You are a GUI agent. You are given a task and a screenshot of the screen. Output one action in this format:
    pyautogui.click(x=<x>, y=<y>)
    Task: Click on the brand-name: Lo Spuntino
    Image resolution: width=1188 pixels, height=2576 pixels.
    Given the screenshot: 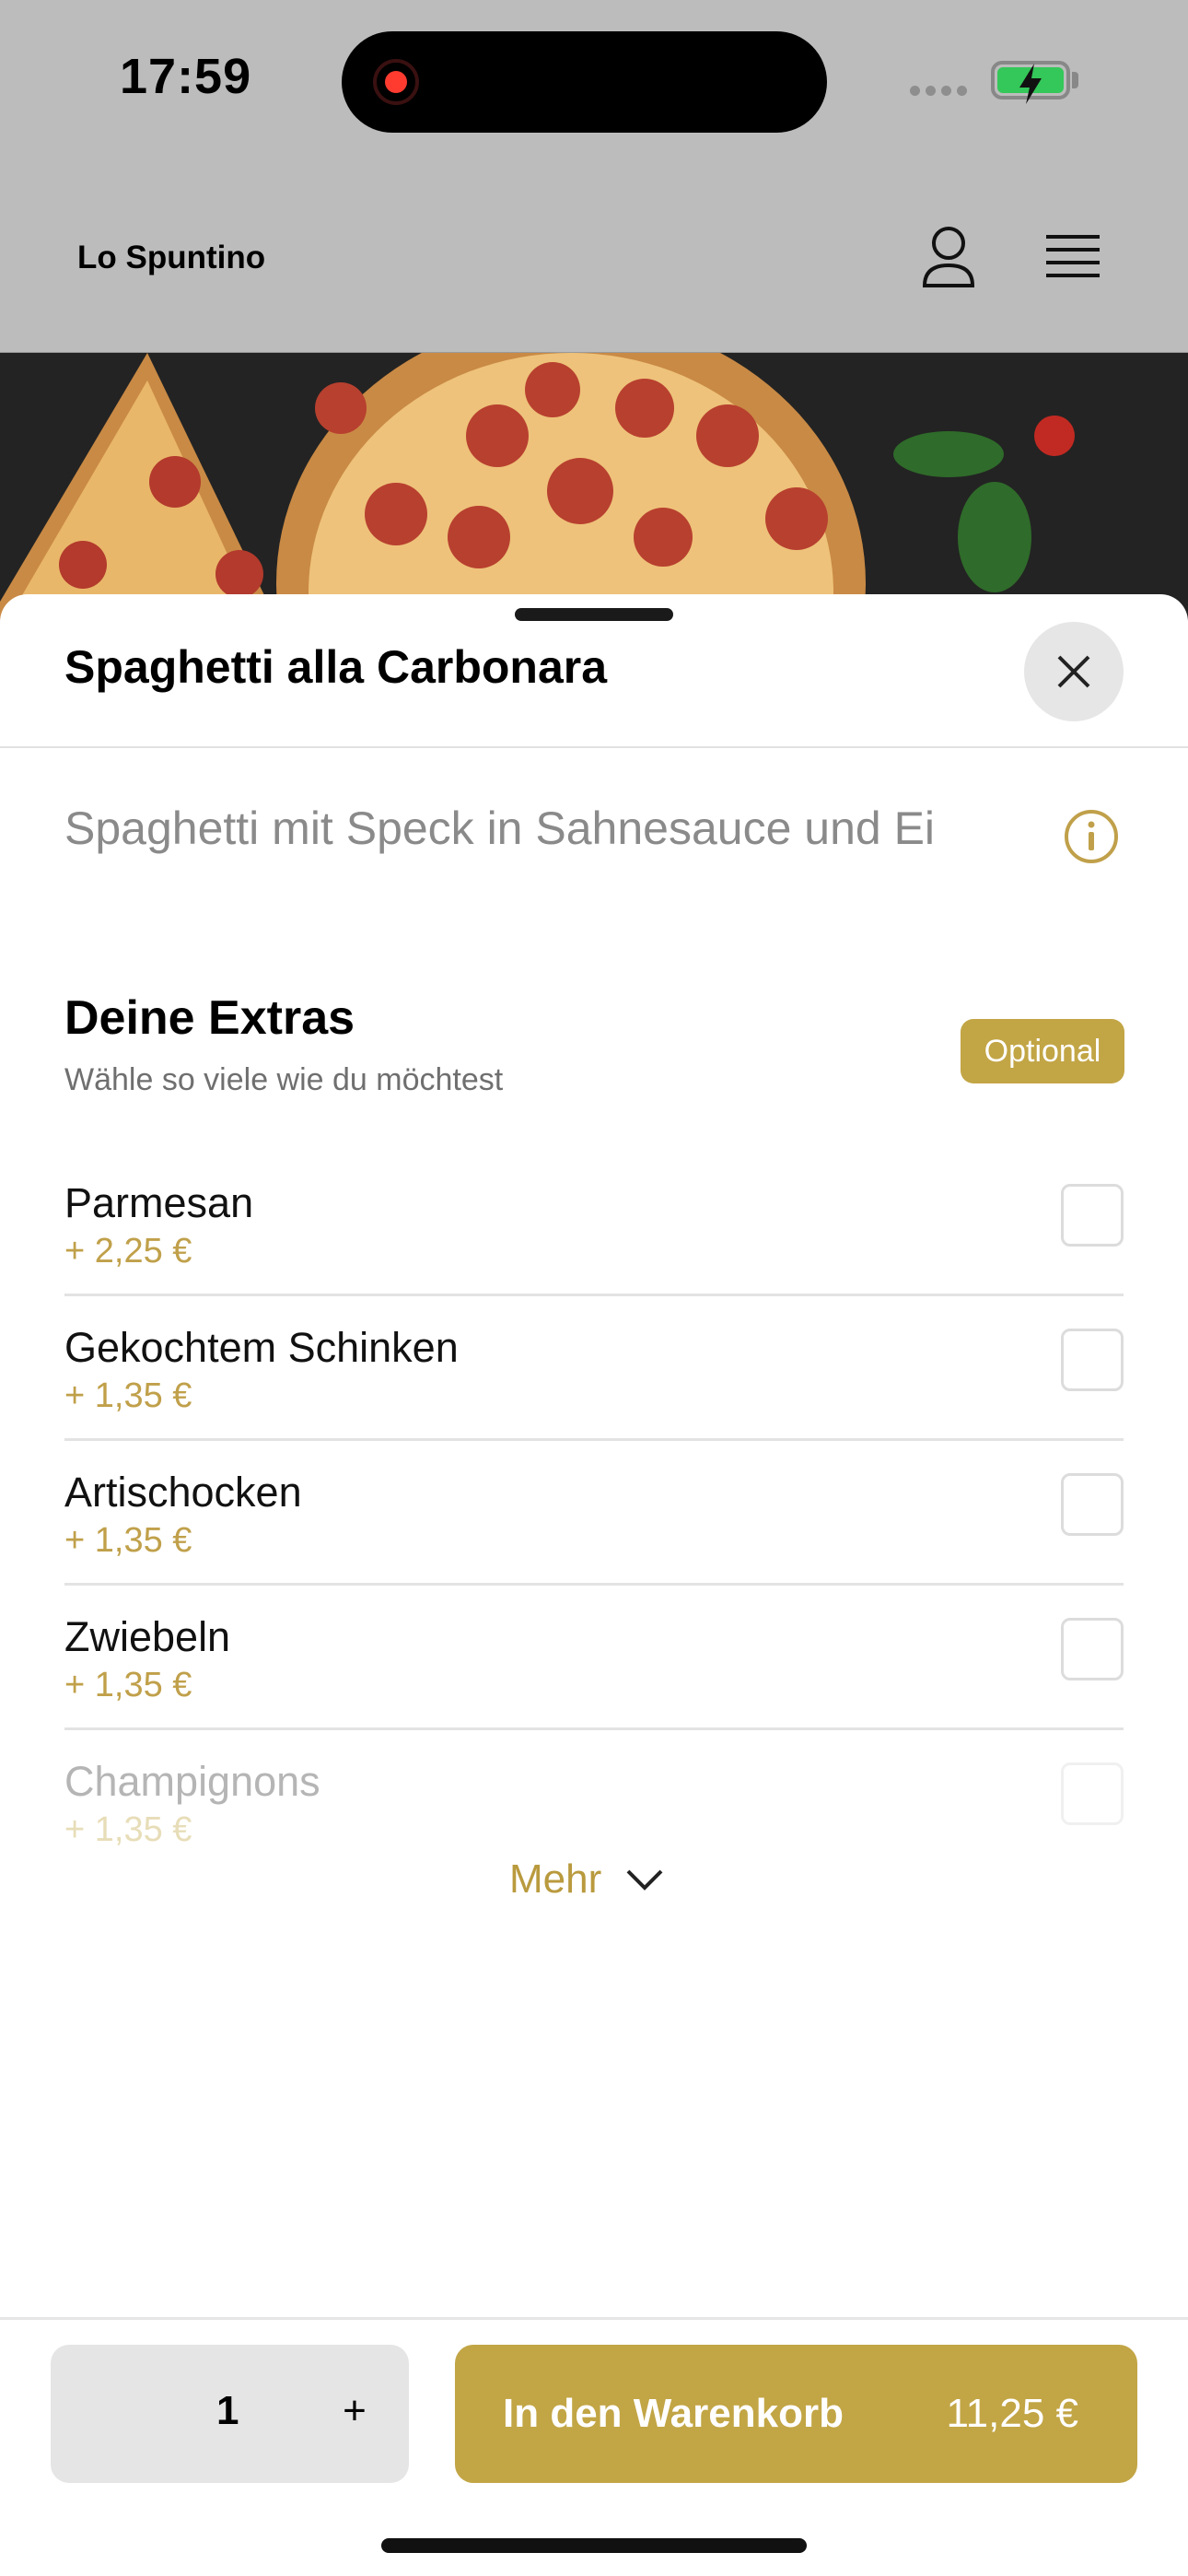 What is the action you would take?
    pyautogui.click(x=171, y=258)
    